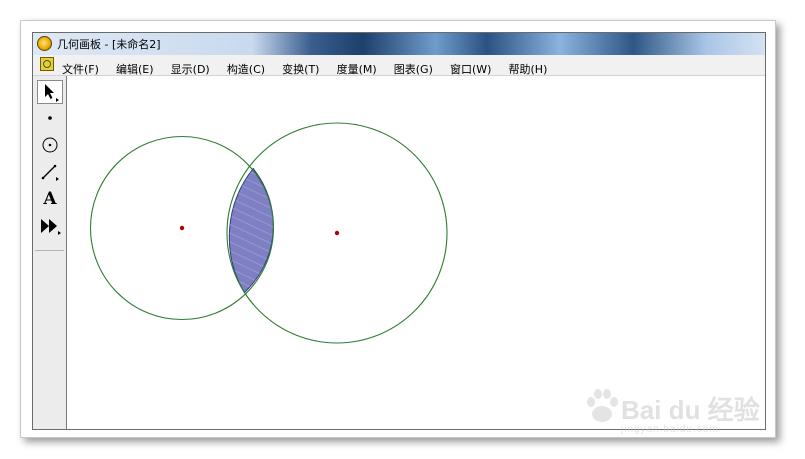 The width and height of the screenshot is (805, 459). Describe the element at coordinates (413, 69) in the screenshot. I see `menu-graph: 图表(G)` at that location.